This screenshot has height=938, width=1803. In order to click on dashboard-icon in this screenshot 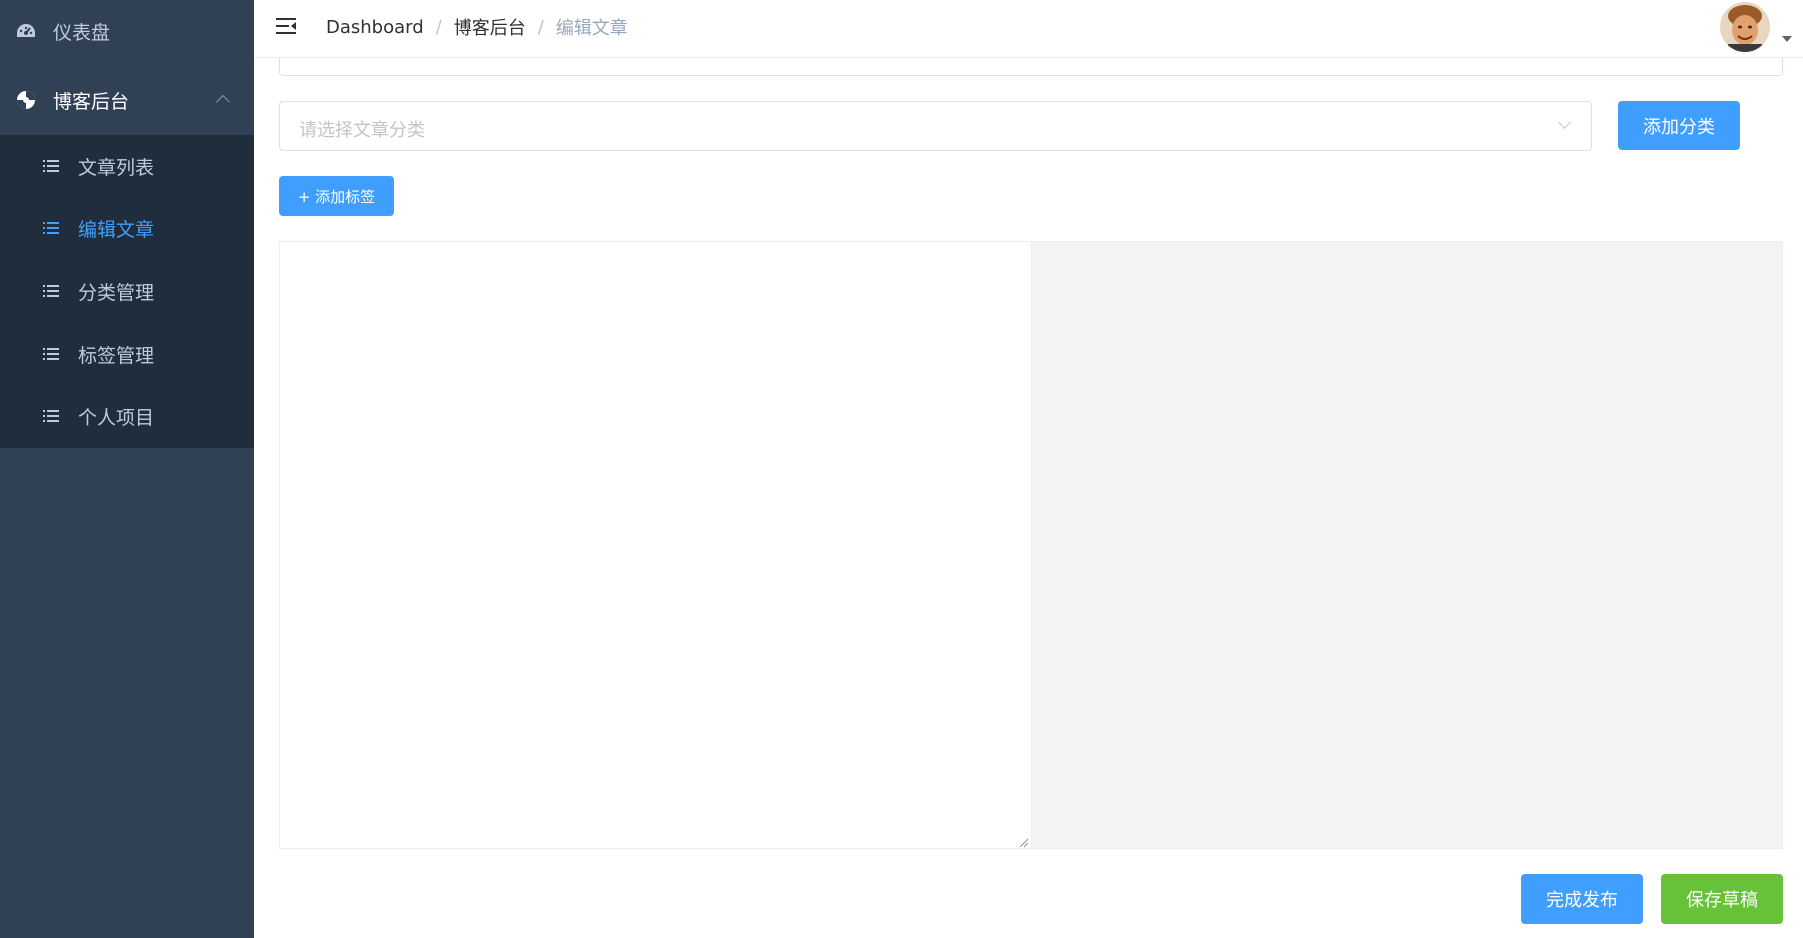, I will do `click(26, 31)`.